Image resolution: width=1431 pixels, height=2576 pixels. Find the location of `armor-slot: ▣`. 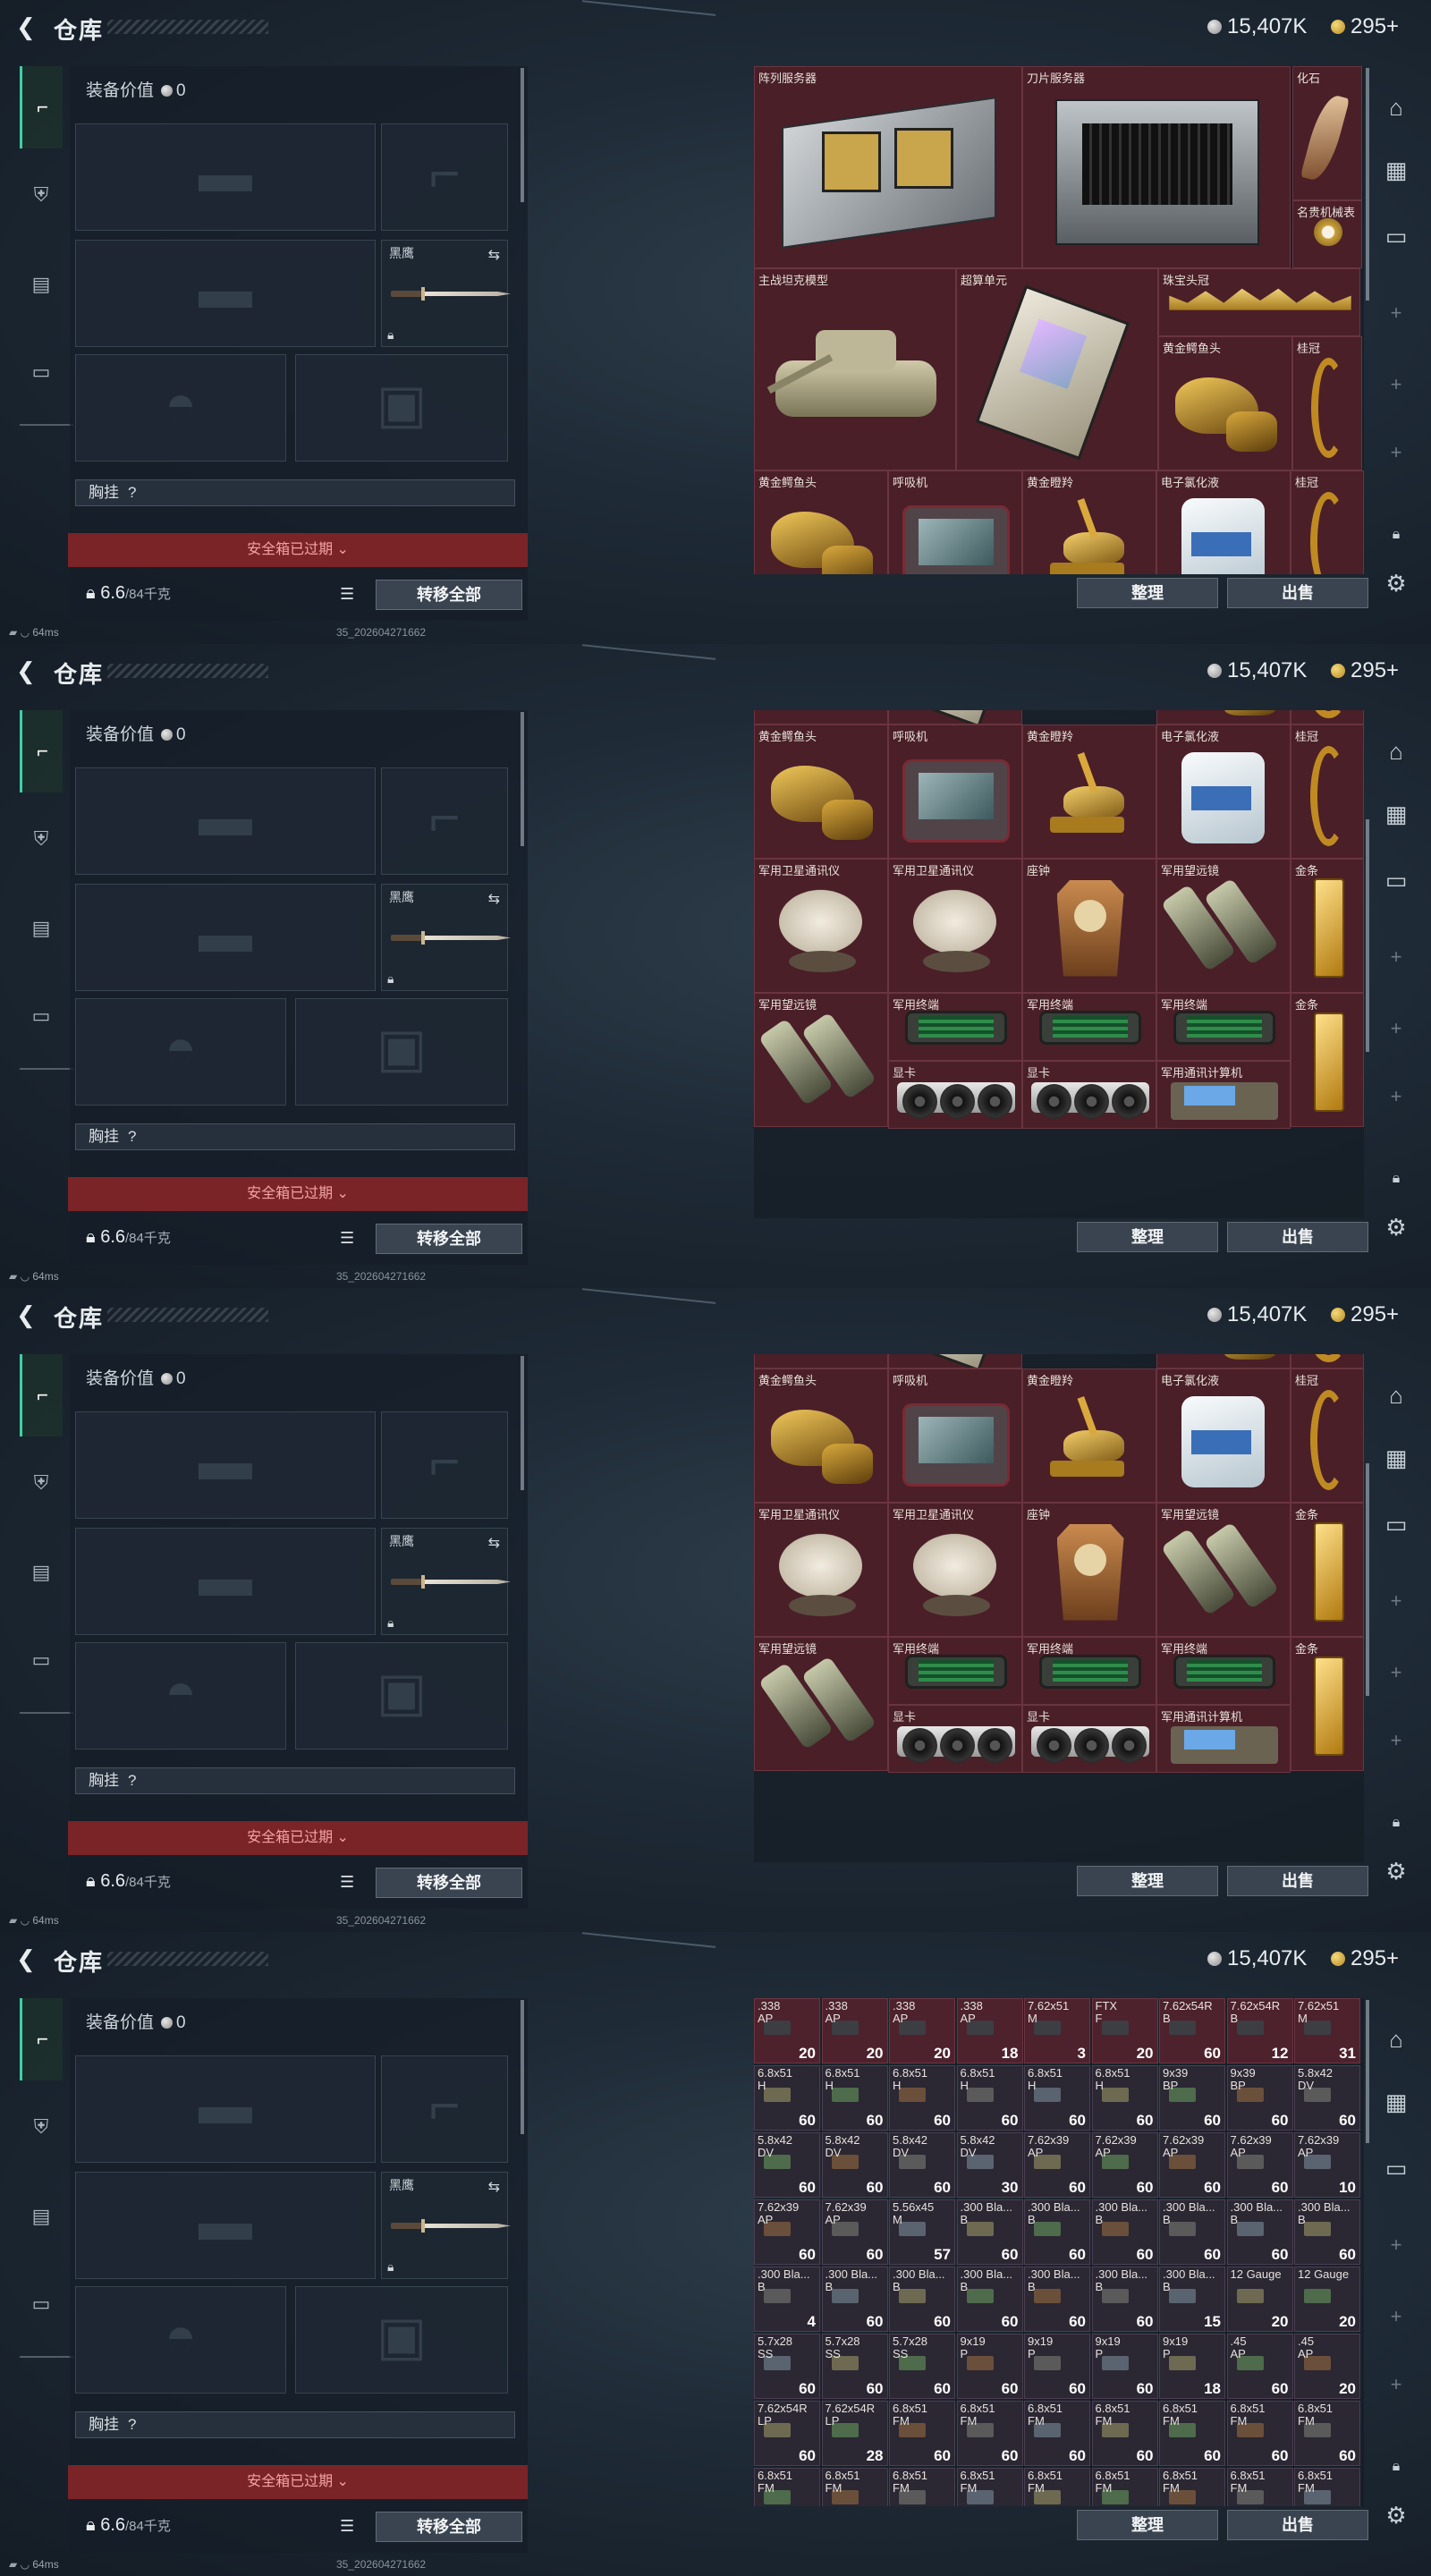

armor-slot: ▣ is located at coordinates (402, 1696).